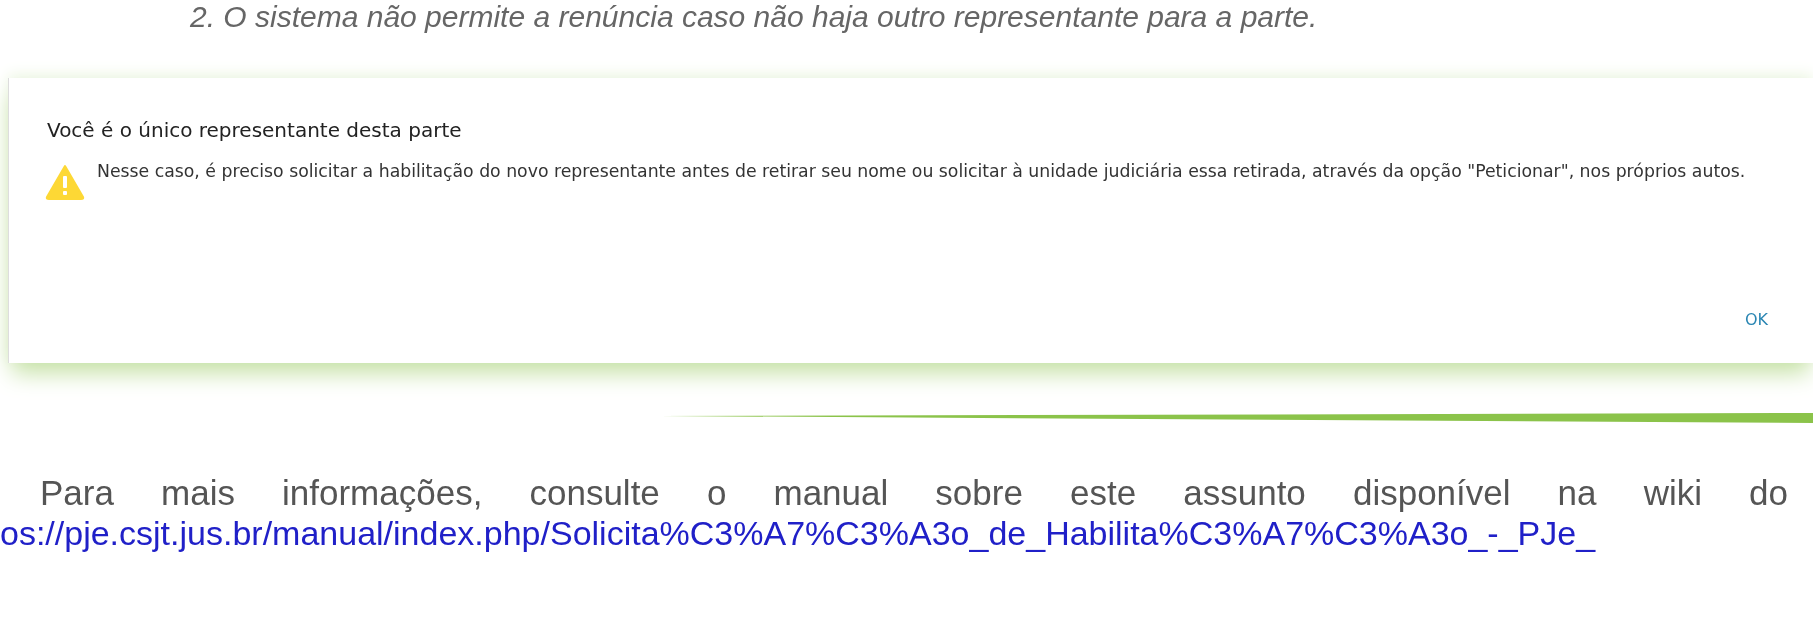  Describe the element at coordinates (753, 17) in the screenshot. I see `section-heading: 2. O sistema não permite a renúncia caso não haja outro representante para a parte.` at that location.